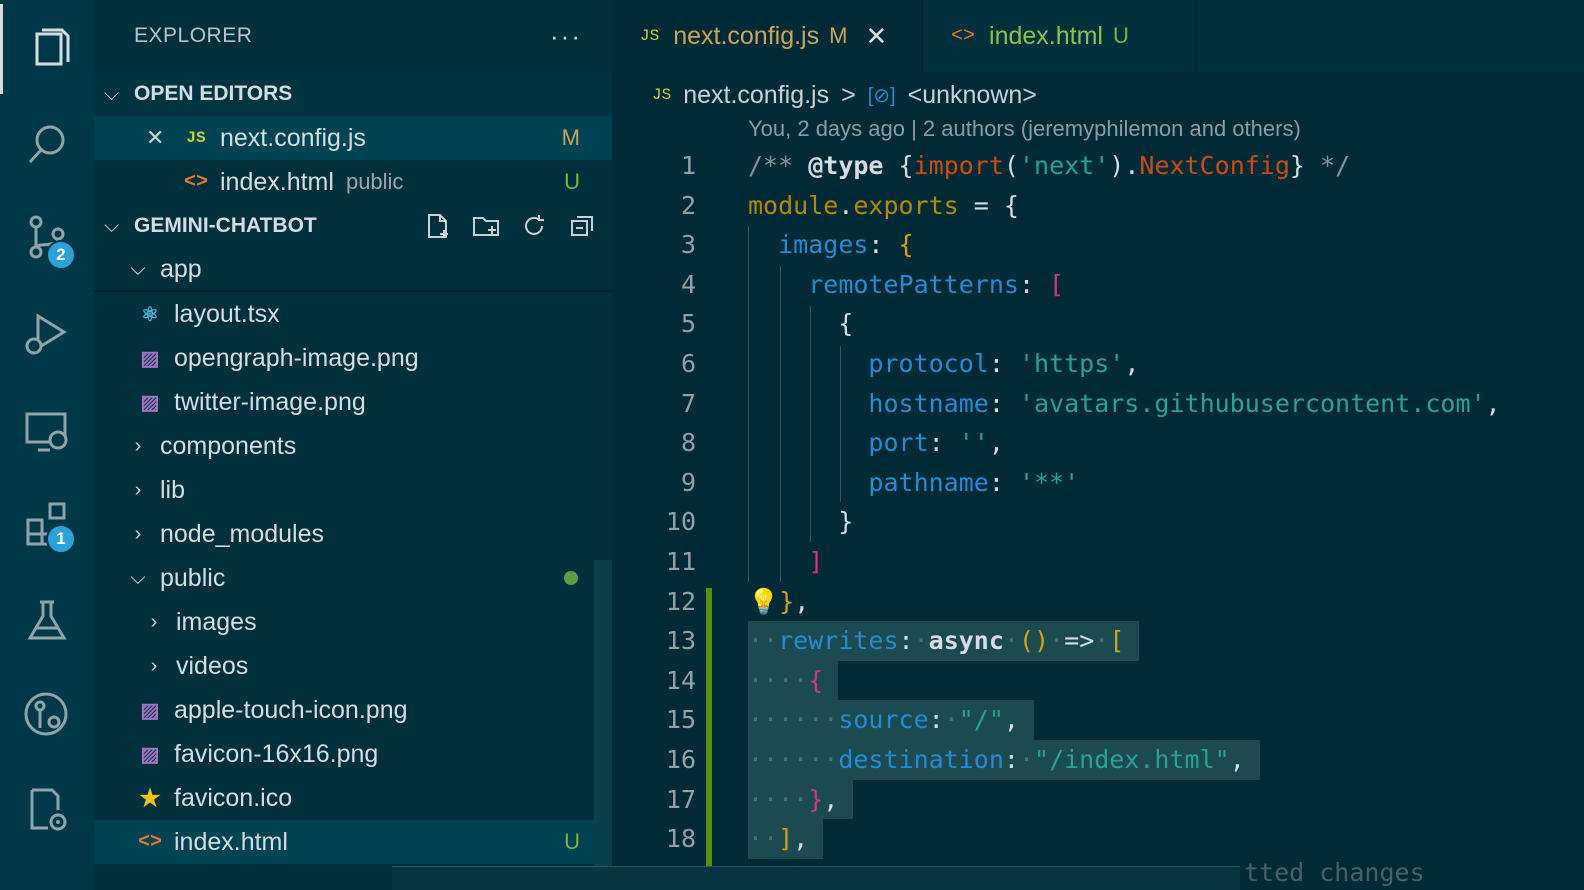  I want to click on modified-status: M, so click(570, 137).